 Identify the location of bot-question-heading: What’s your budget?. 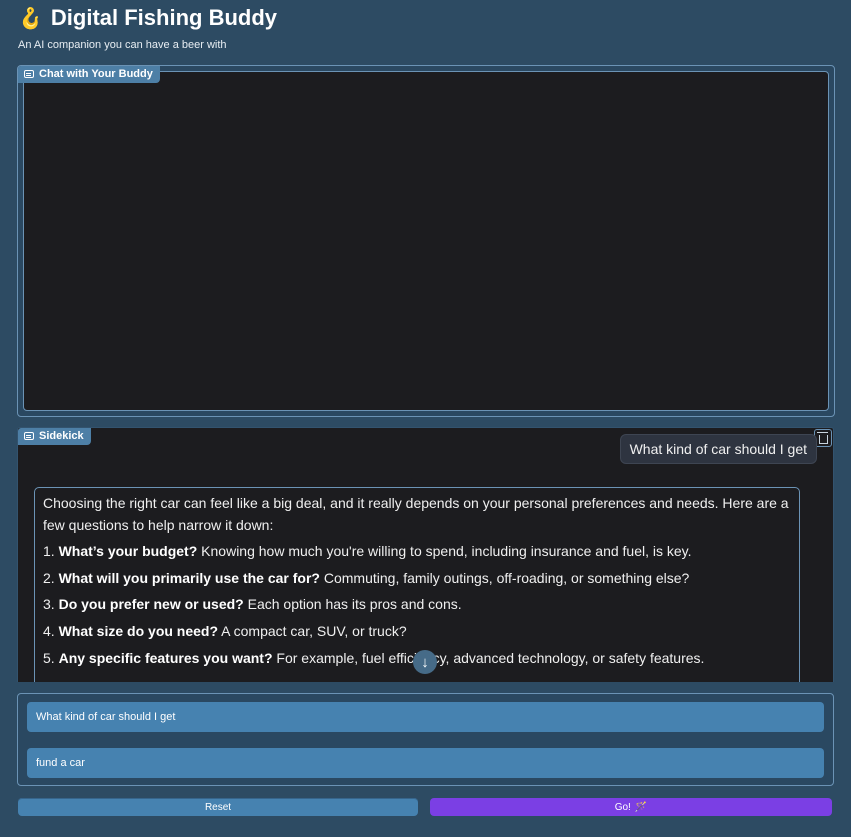
(128, 551).